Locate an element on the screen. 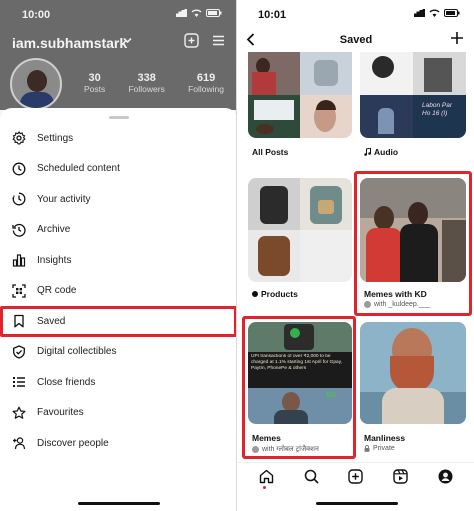  menu-item-label: Archive is located at coordinates (54, 230).